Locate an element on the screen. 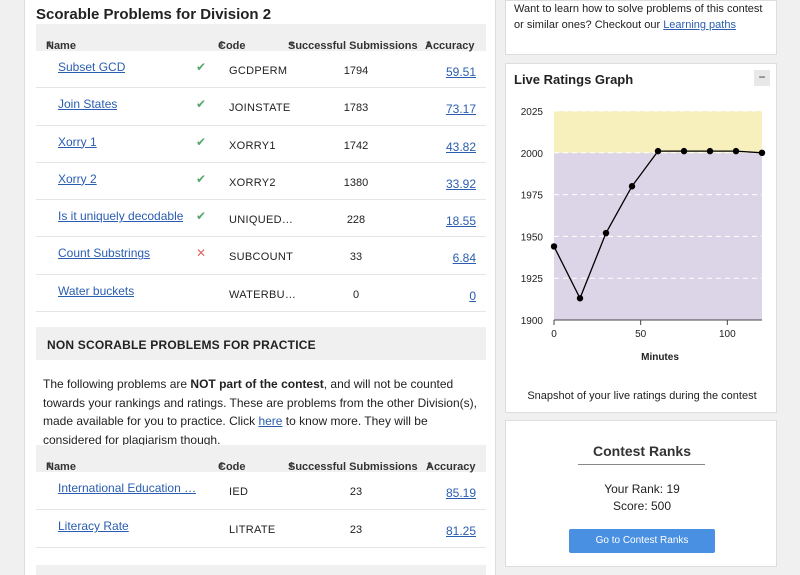  next-section-bar is located at coordinates (261, 570).